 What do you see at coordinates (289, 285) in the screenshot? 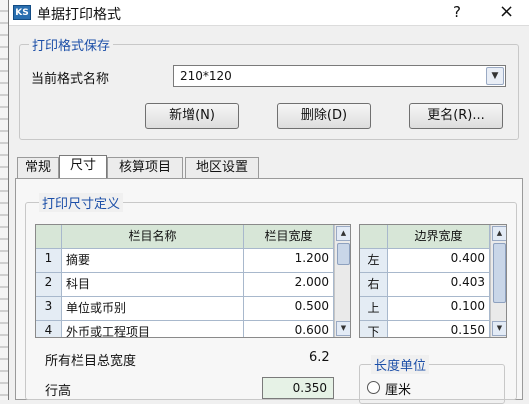
I see `table-row-width: 2.000` at bounding box center [289, 285].